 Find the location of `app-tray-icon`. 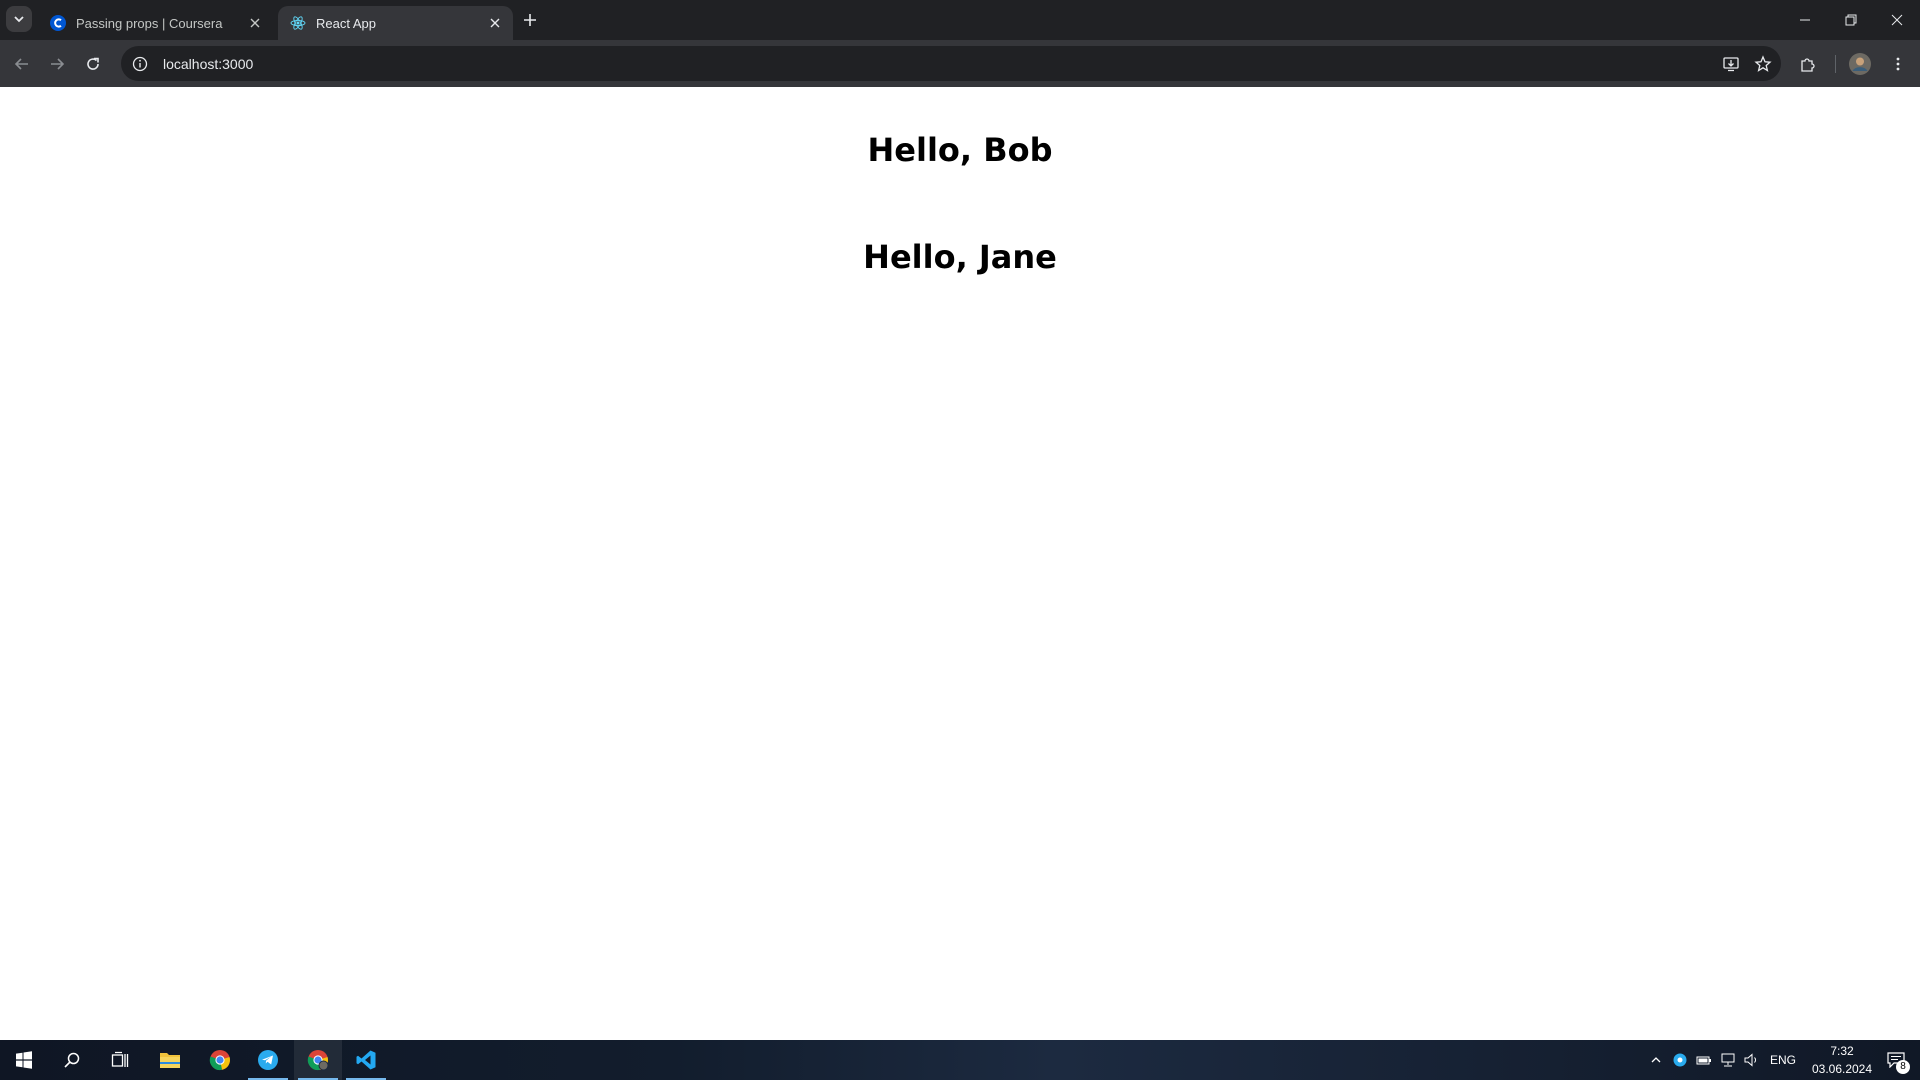

app-tray-icon is located at coordinates (1680, 1060).